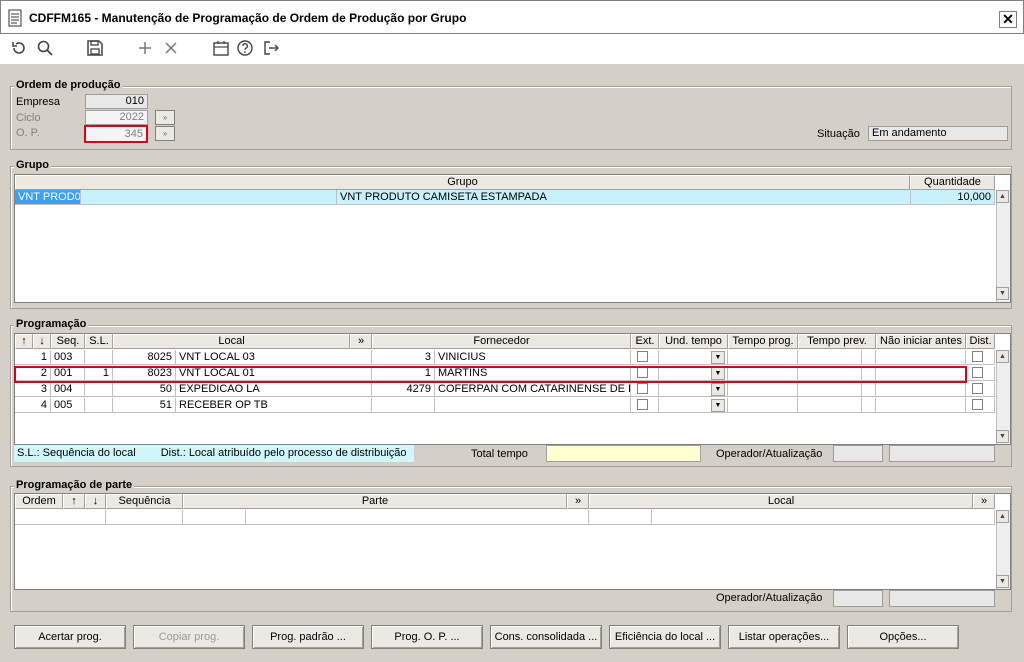  What do you see at coordinates (68, 405) in the screenshot?
I see `prog-cell-seq: 005` at bounding box center [68, 405].